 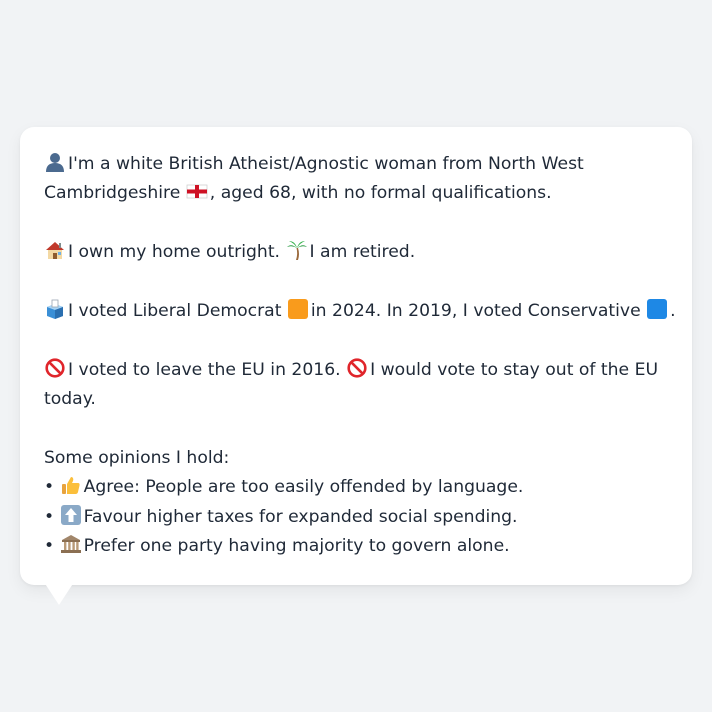 What do you see at coordinates (55, 309) in the screenshot?
I see `ballot-box-icon` at bounding box center [55, 309].